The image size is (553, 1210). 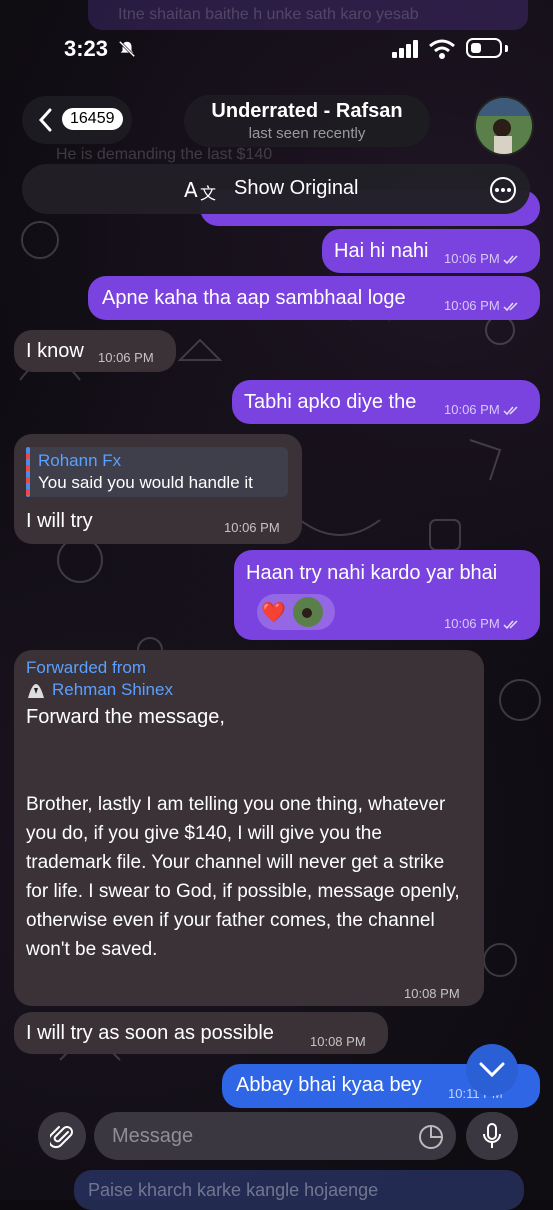 I want to click on message-bubble-in: I know 10:06 PM, so click(x=95, y=351).